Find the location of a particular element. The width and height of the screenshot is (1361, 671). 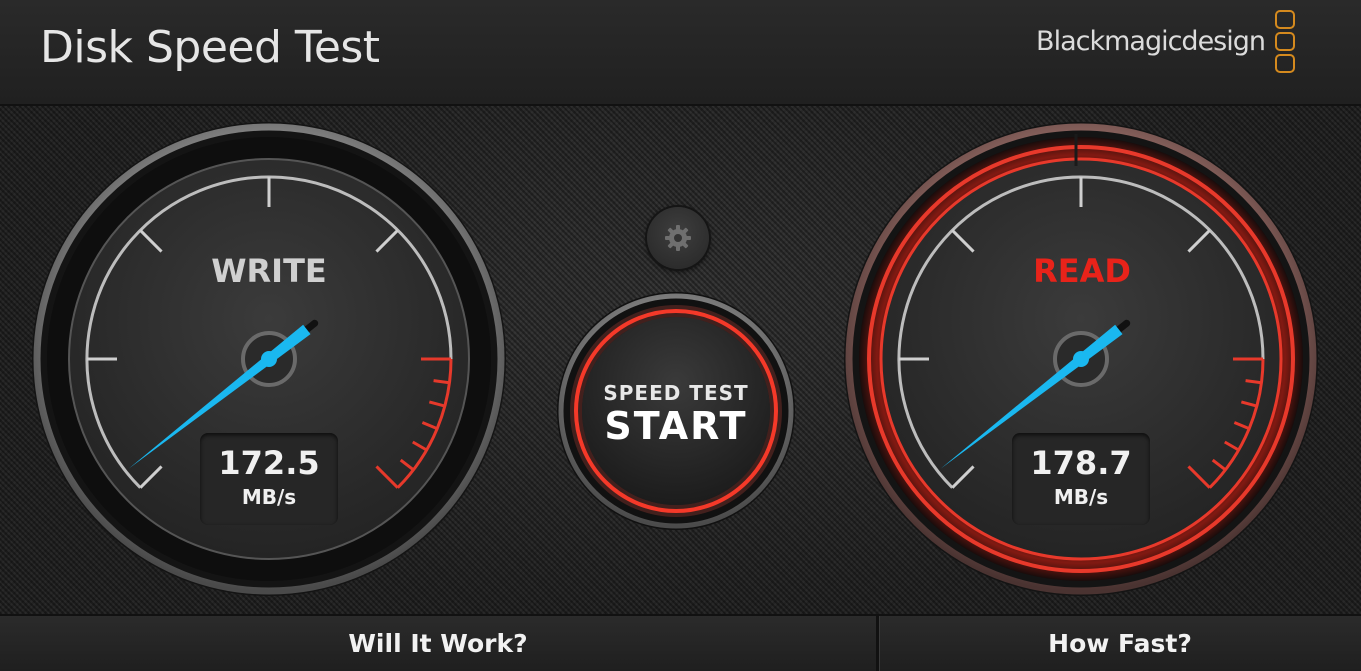

start-button: SPEED TEST START is located at coordinates (676, 411).